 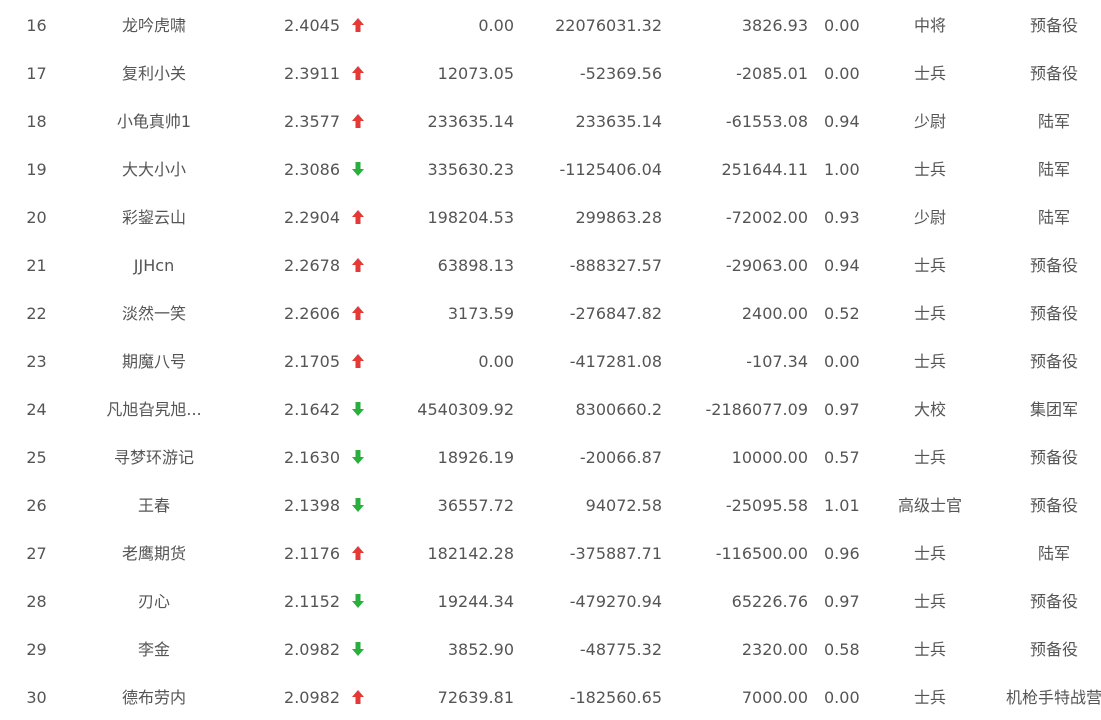 I want to click on ratio-cell: 0.58, so click(x=842, y=649).